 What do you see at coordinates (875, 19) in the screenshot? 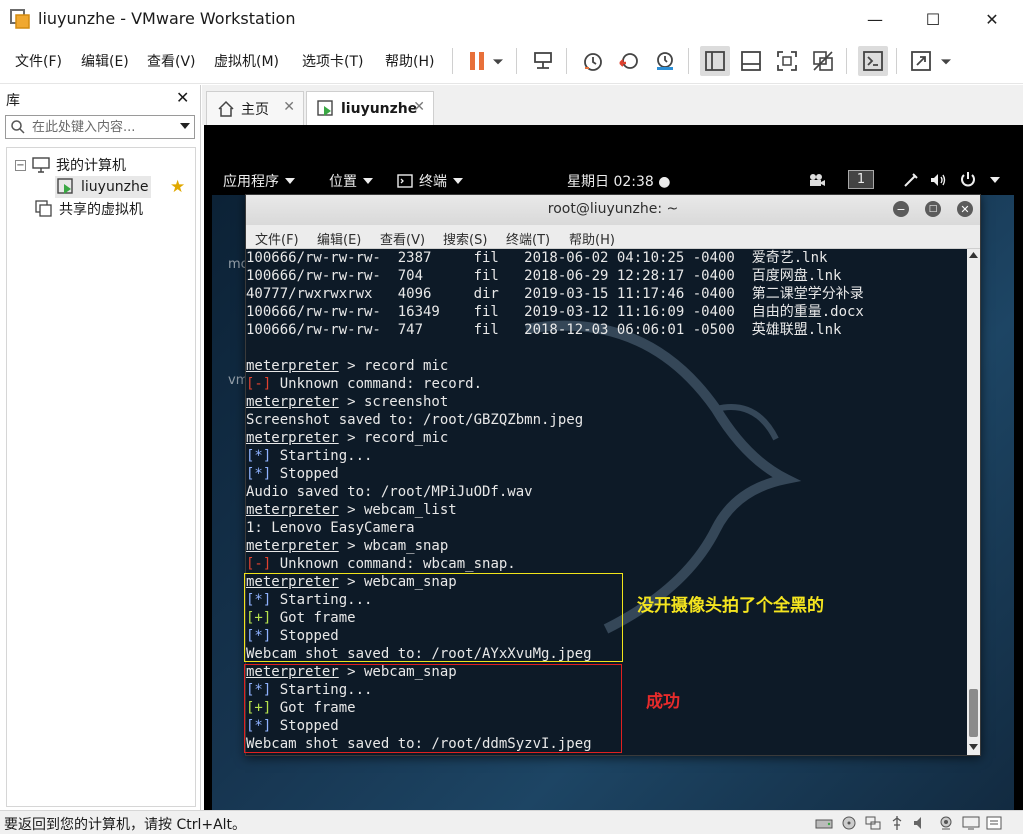
I see `minimize-button: —` at bounding box center [875, 19].